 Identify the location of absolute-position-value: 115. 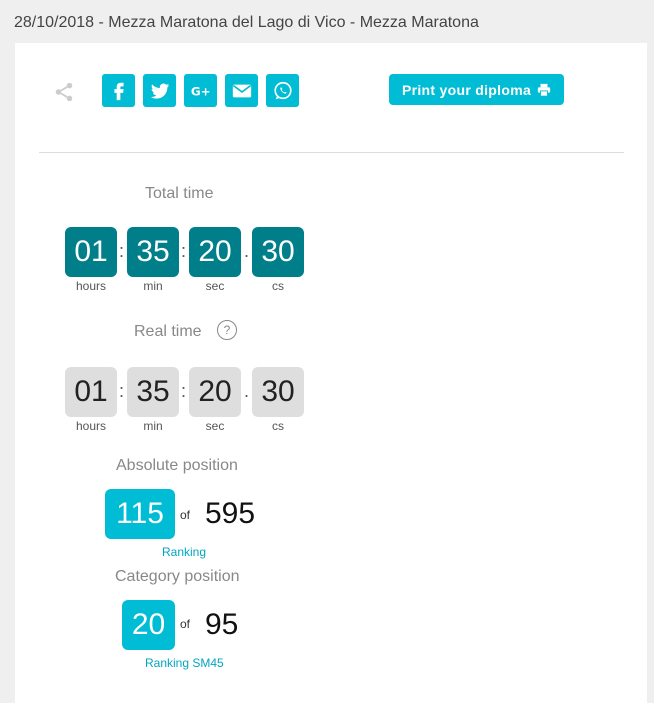
(140, 514).